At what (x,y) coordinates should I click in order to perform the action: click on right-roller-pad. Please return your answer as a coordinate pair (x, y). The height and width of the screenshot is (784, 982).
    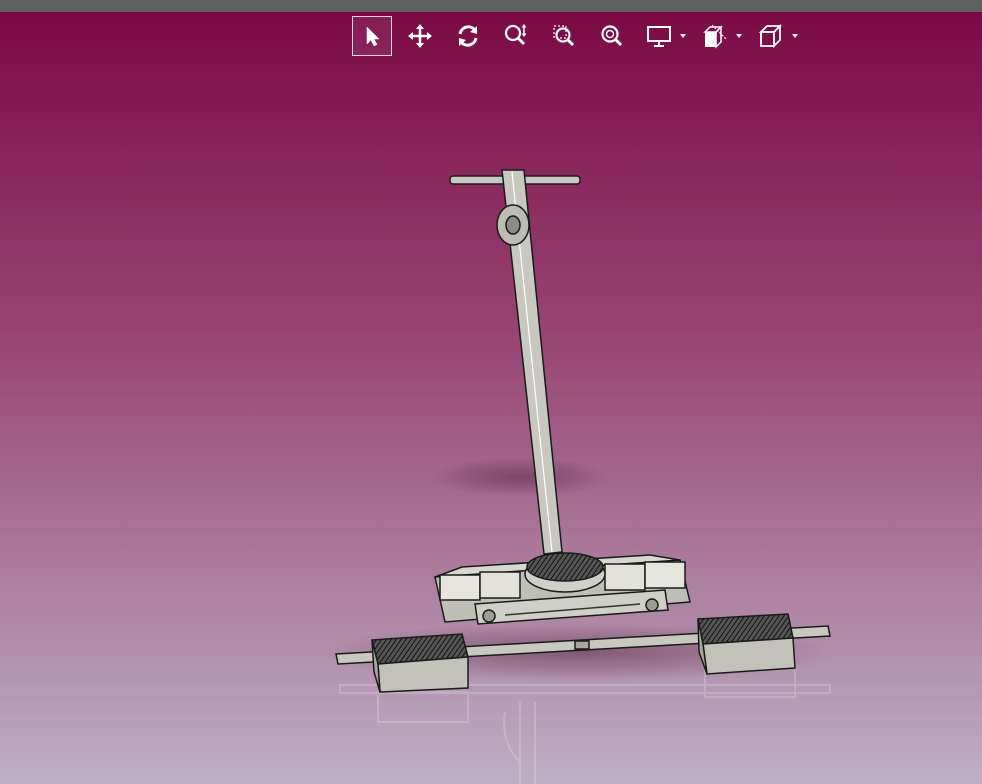
    Looking at the image, I should click on (746, 644).